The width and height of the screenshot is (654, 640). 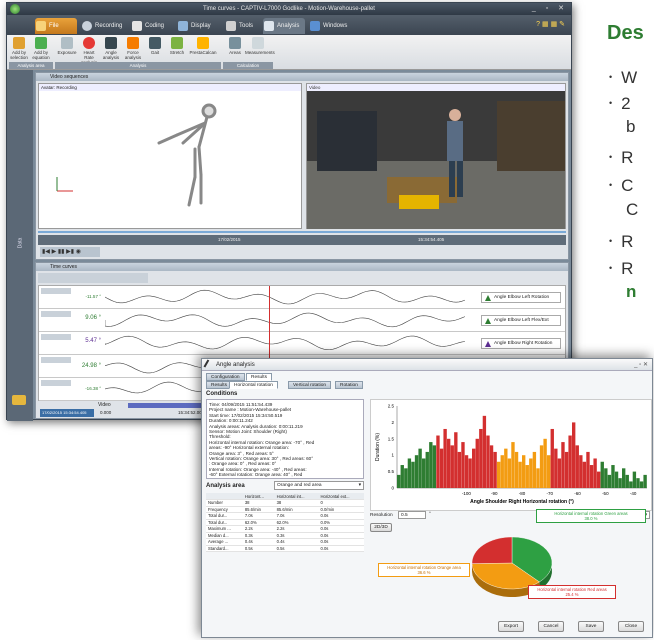 I want to click on force-icon, so click(x=133, y=43).